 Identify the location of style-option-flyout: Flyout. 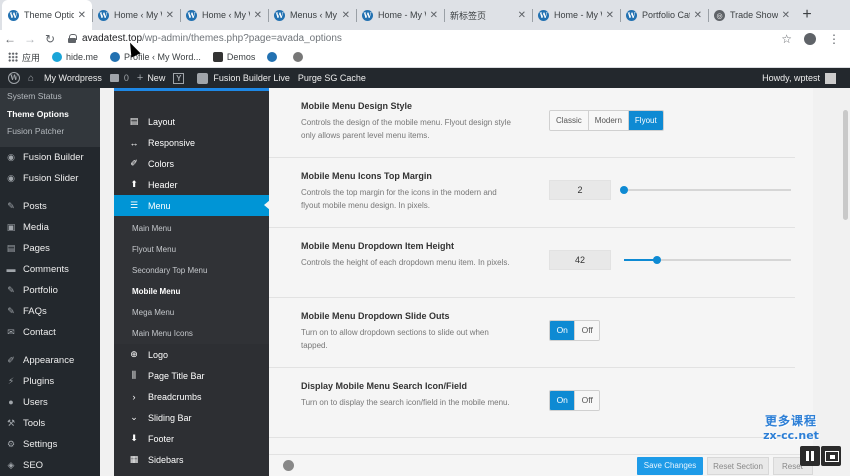
(645, 120).